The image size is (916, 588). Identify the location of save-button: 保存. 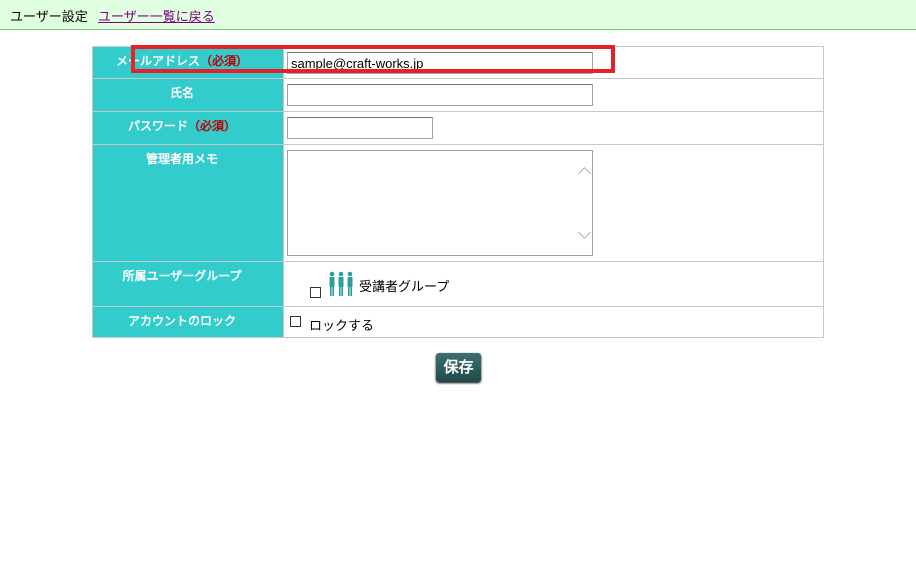
(458, 367).